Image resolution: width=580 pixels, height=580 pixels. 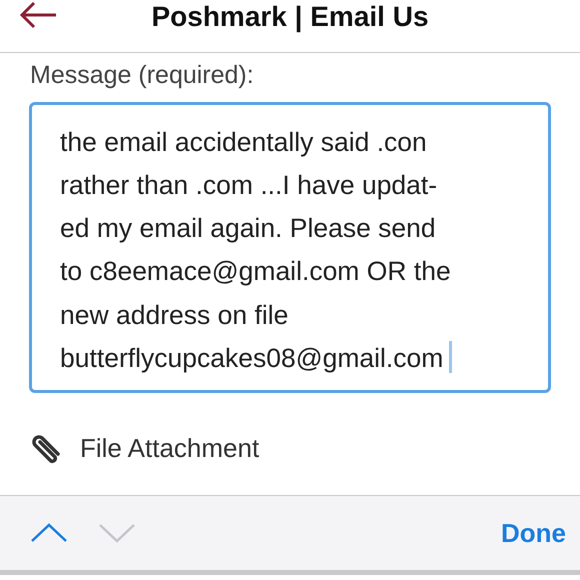 What do you see at coordinates (170, 448) in the screenshot?
I see `attachment-link: File Attachment` at bounding box center [170, 448].